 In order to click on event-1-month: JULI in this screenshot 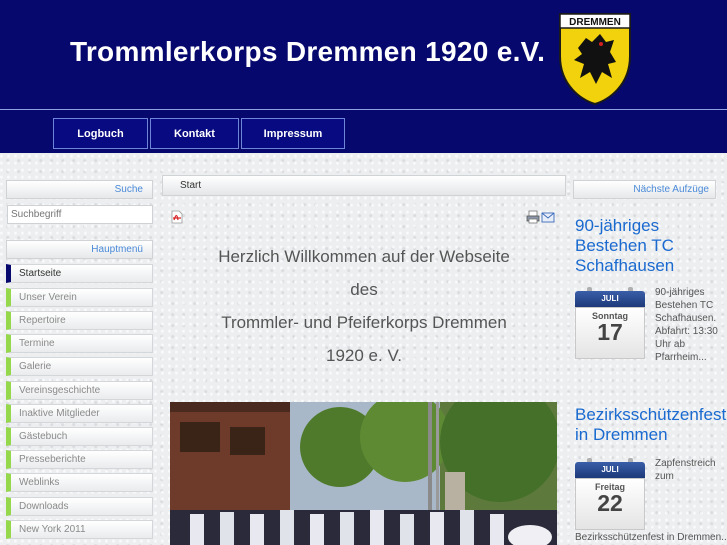, I will do `click(610, 299)`.